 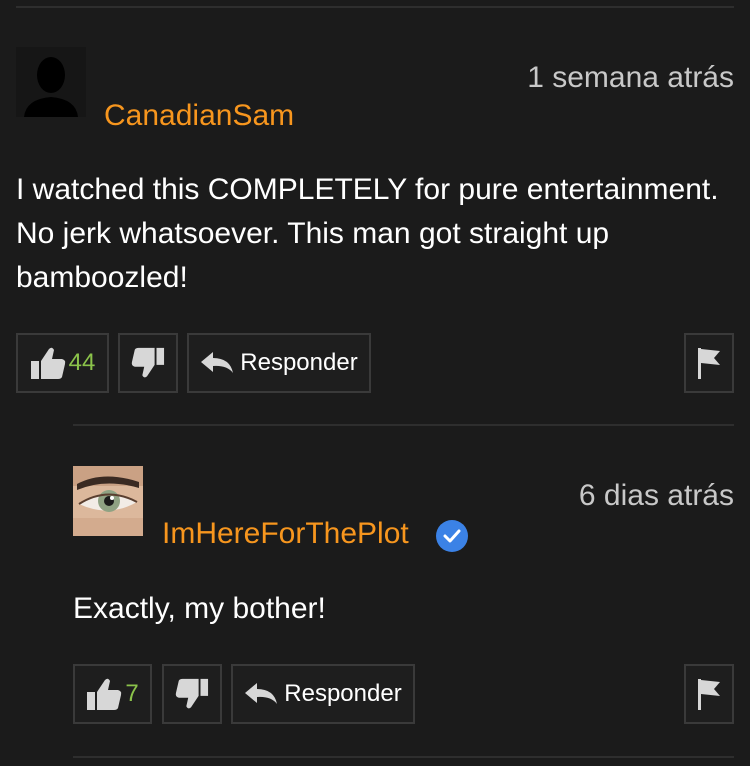 I want to click on username: CanadianSam, so click(x=199, y=116).